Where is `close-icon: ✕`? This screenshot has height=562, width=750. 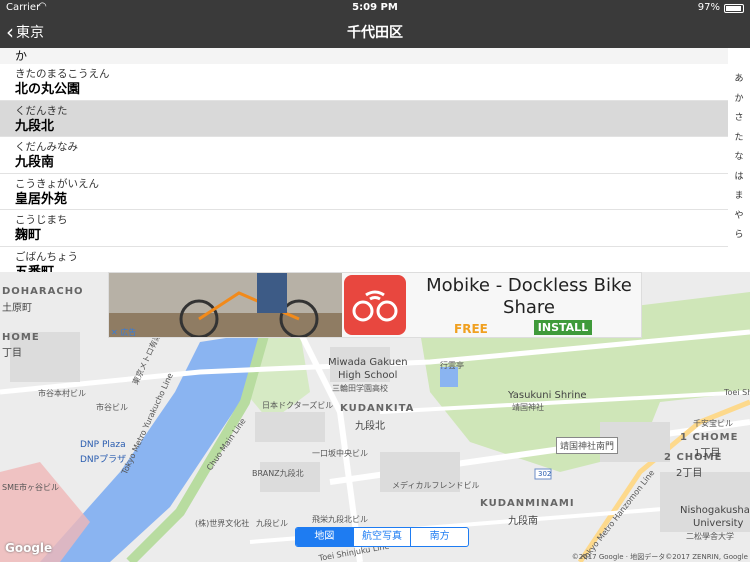
close-icon: ✕ is located at coordinates (115, 332).